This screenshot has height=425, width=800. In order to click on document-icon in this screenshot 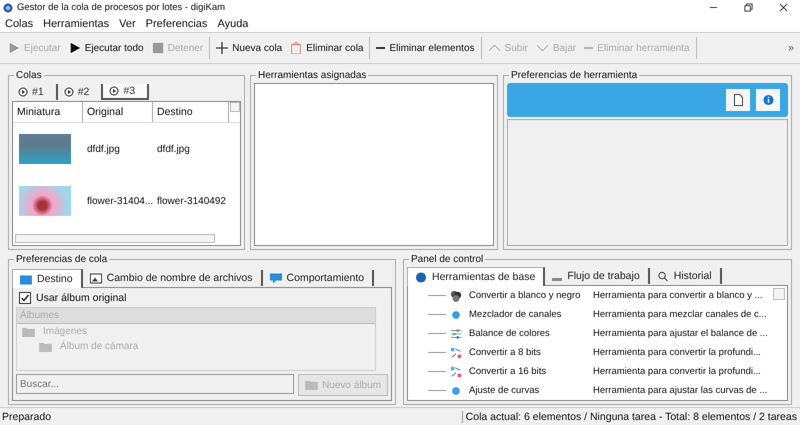, I will do `click(738, 100)`.